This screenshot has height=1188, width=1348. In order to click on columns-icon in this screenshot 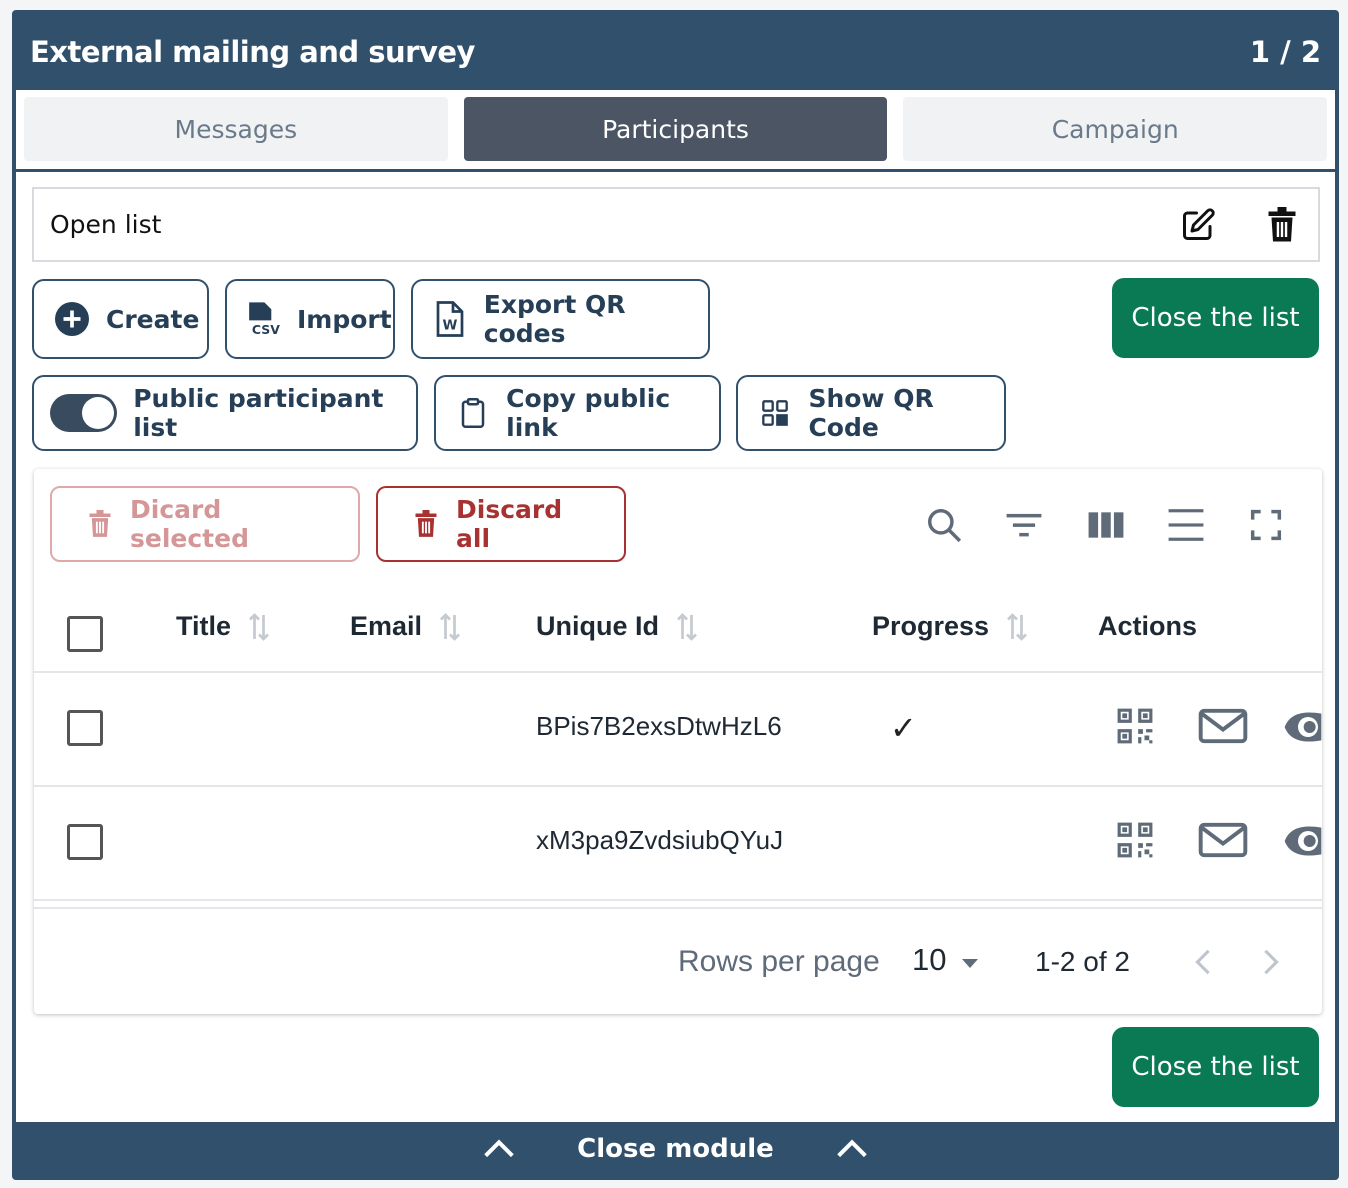, I will do `click(1106, 525)`.